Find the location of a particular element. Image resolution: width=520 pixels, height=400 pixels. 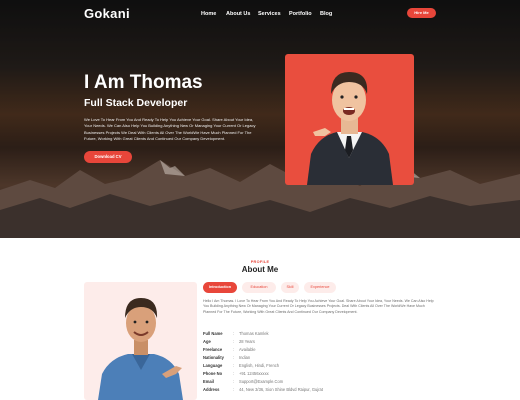

tab-education: Education is located at coordinates (259, 287).